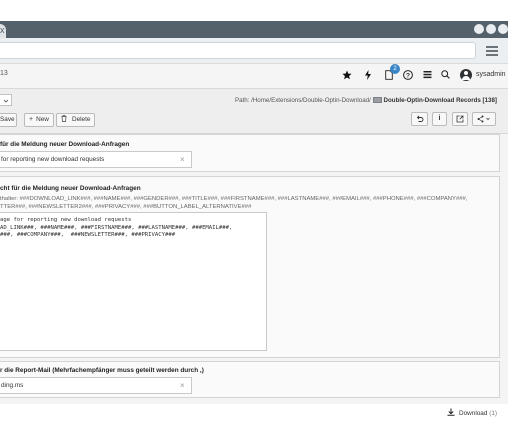  I want to click on share-dropdown-button, so click(484, 119).